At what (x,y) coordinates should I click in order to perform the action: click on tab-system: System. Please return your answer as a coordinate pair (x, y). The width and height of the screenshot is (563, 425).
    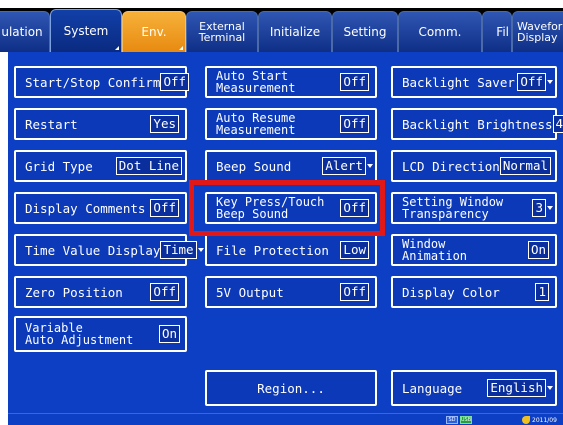
    Looking at the image, I should click on (86, 30).